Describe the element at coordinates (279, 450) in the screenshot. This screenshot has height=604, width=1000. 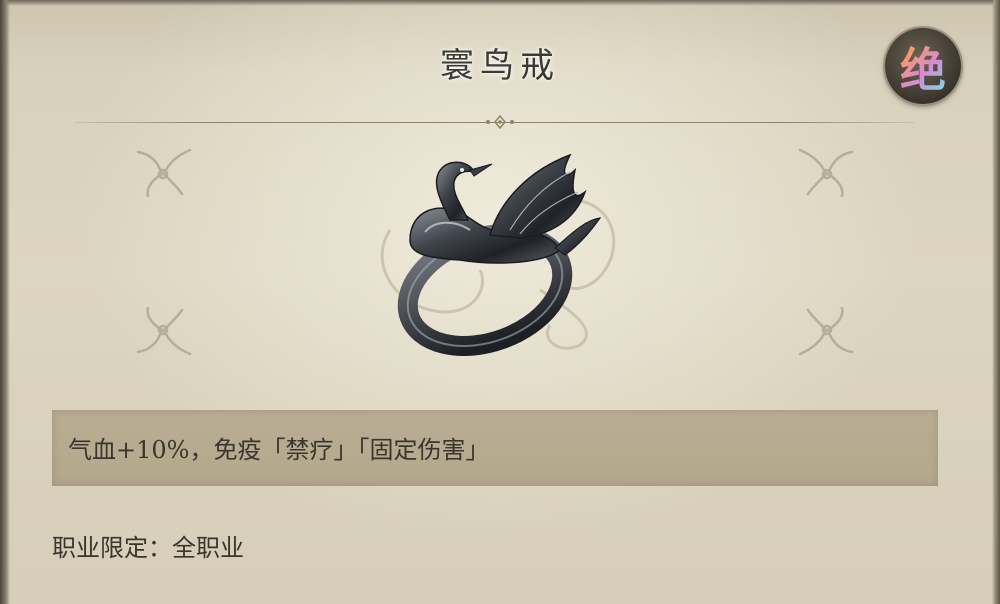
I see `effect-description-text: 气血+10%，免疫「禁疗」「固定伤害」` at that location.